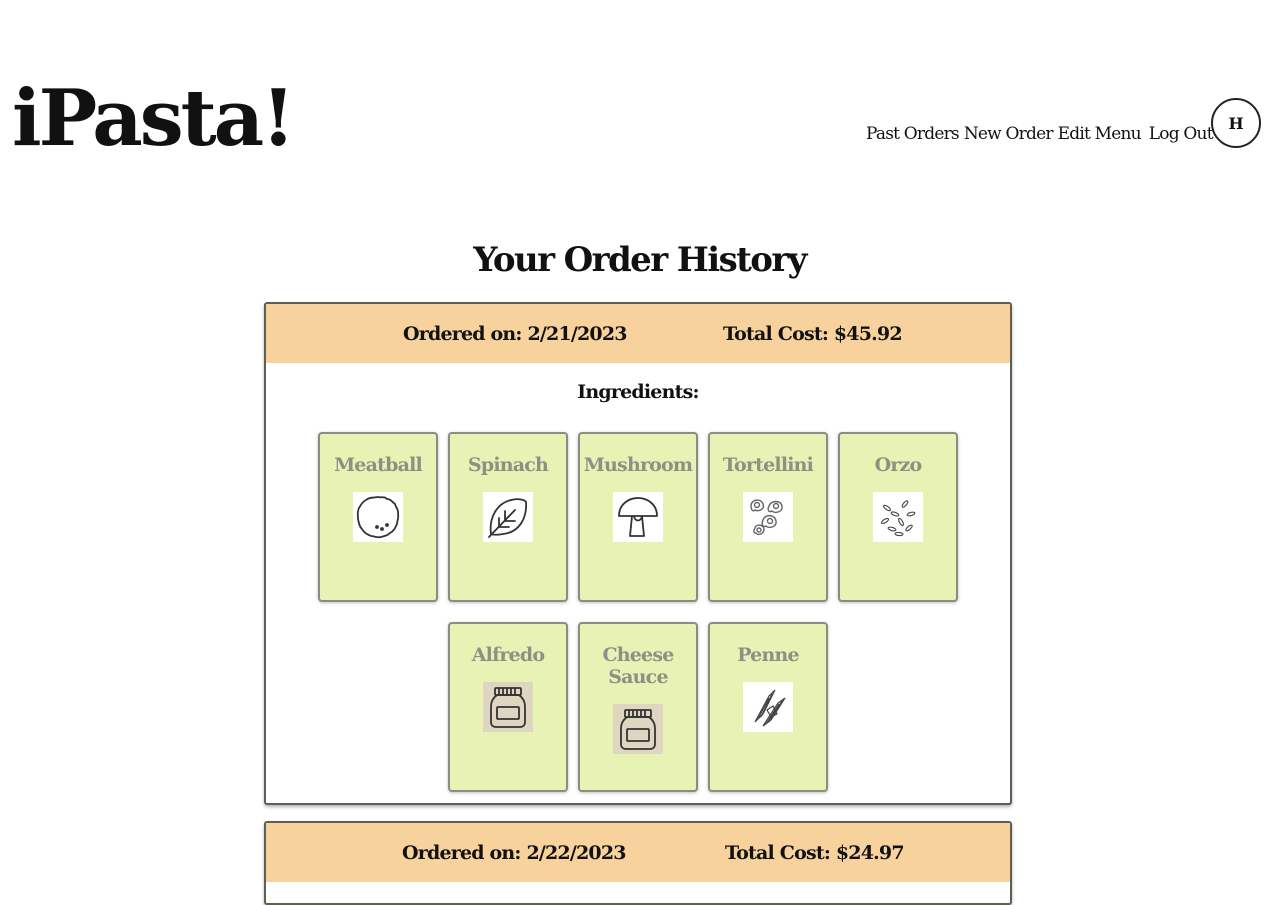 The height and width of the screenshot is (905, 1279). I want to click on ingredient-row: Alfredo Cheese Sauce Penne, so click(638, 707).